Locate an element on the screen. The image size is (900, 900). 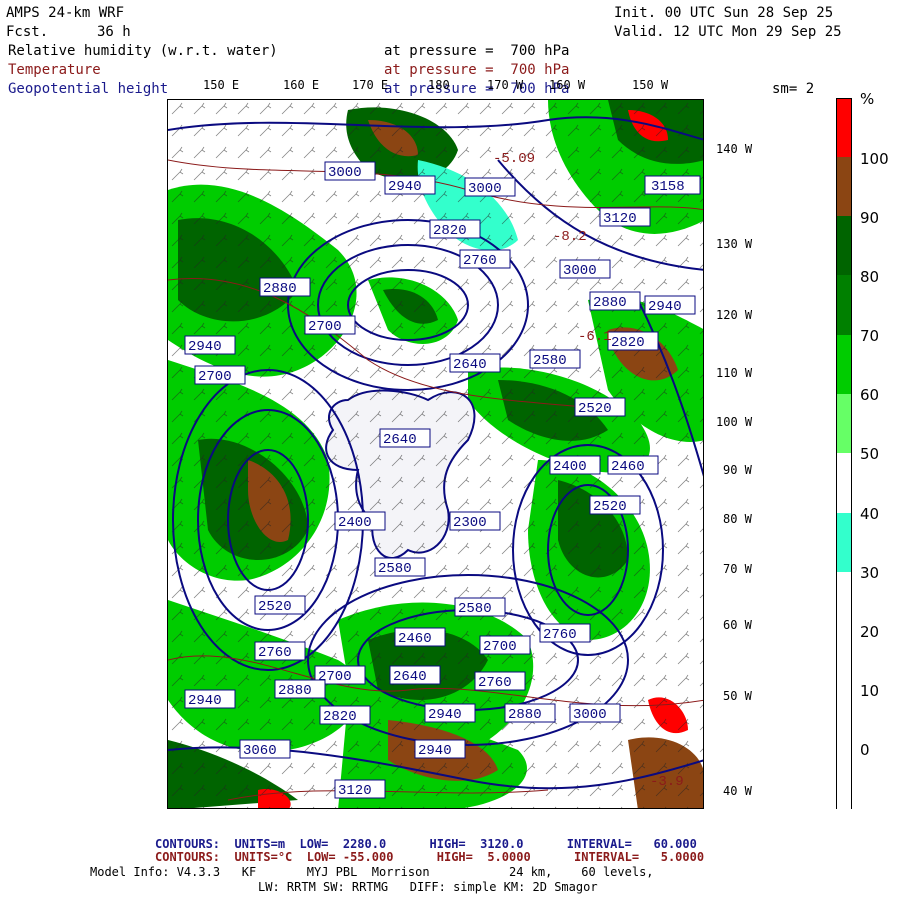
svg-text: 3120 is located at coordinates (620, 219).